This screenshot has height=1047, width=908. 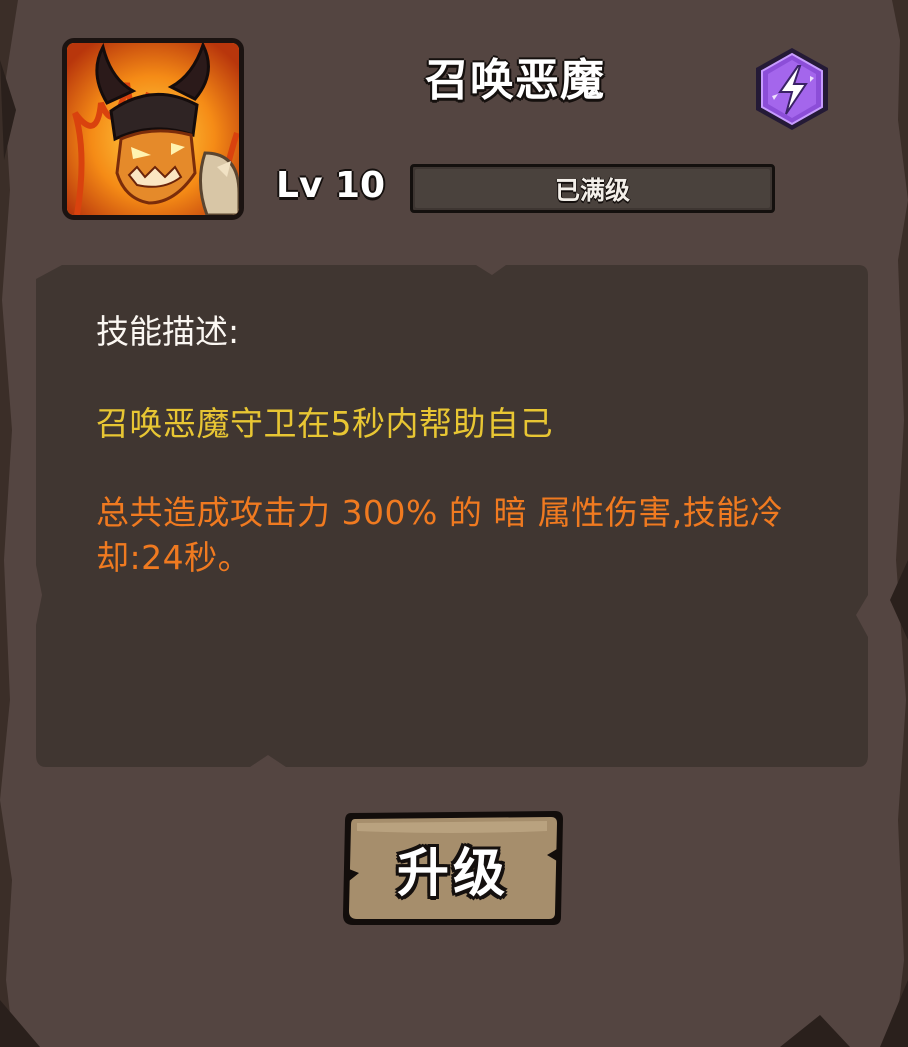 I want to click on max-level-status: 已满级, so click(x=592, y=190).